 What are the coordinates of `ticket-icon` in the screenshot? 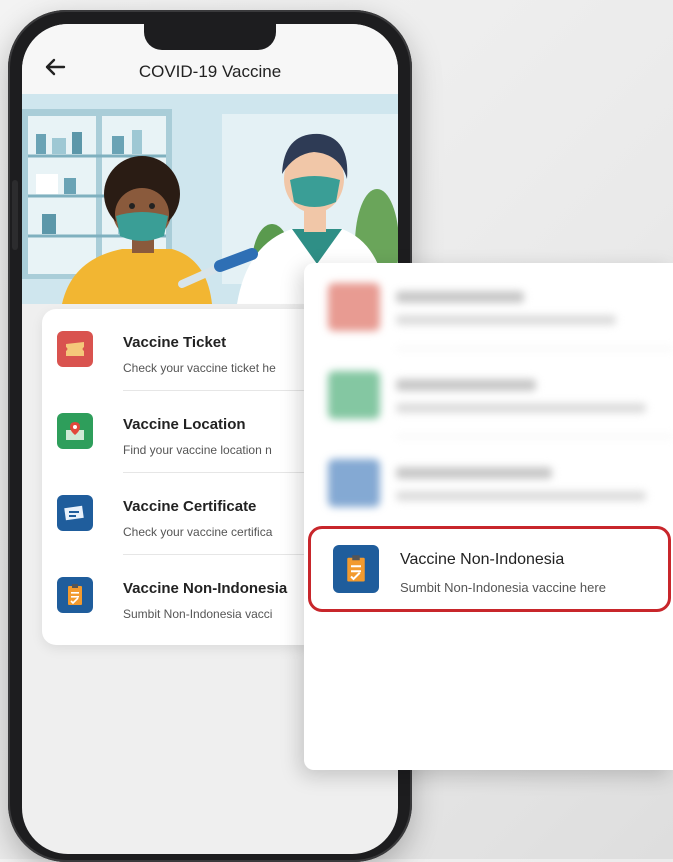 It's located at (75, 349).